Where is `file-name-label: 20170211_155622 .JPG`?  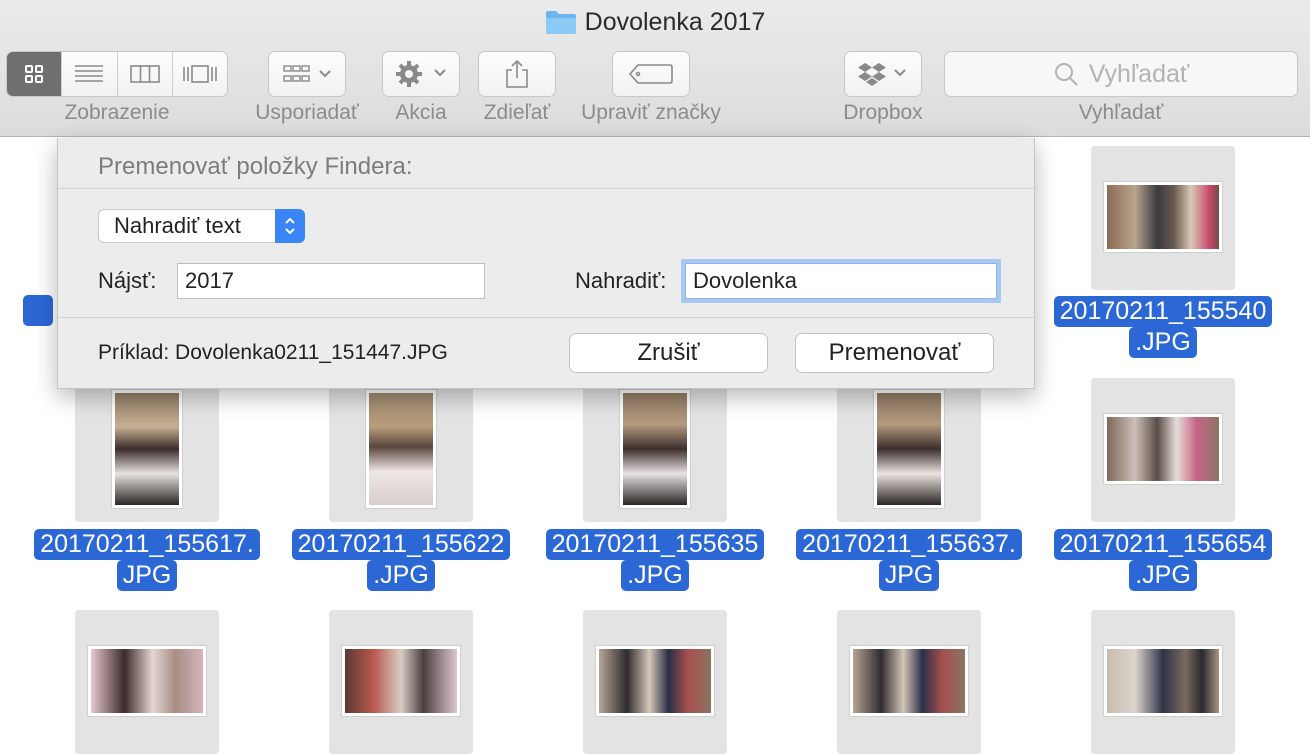
file-name-label: 20170211_155622 .JPG is located at coordinates (401, 560).